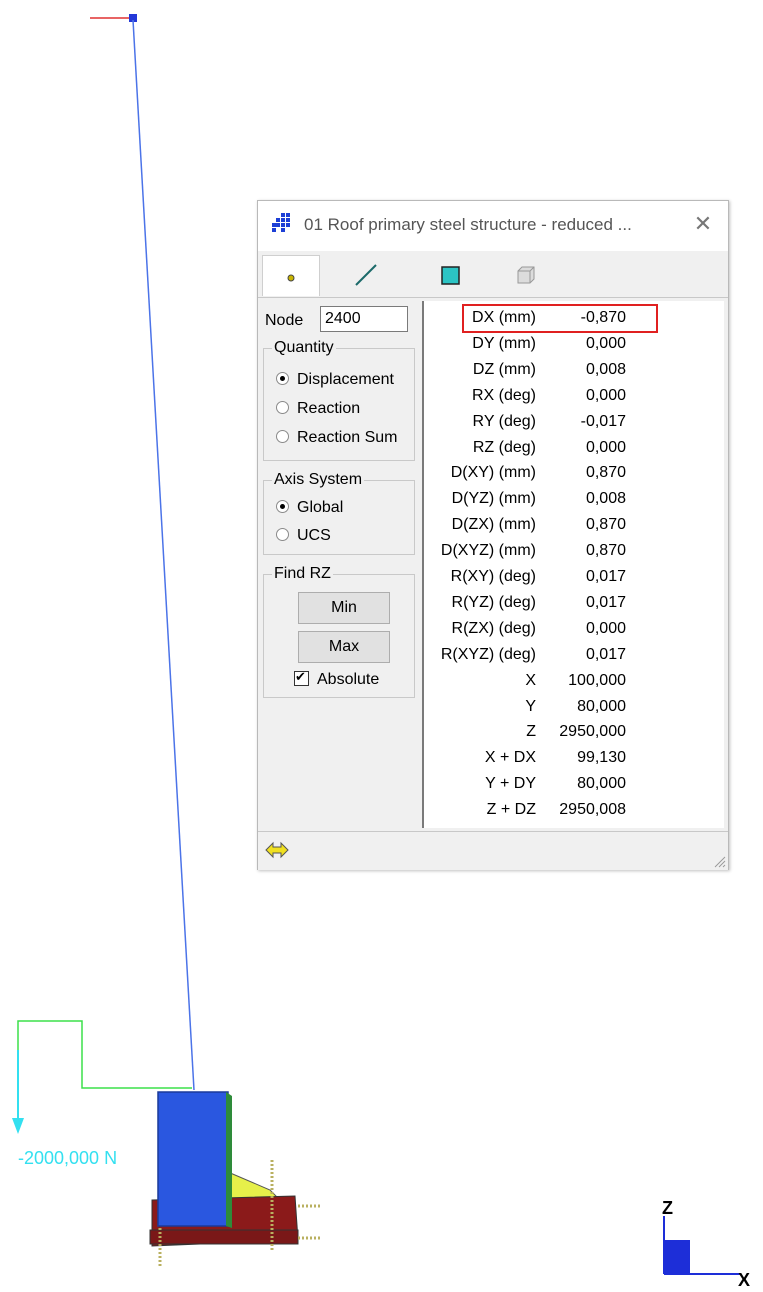 The width and height of the screenshot is (763, 1292). I want to click on node-dot-icon, so click(291, 278).